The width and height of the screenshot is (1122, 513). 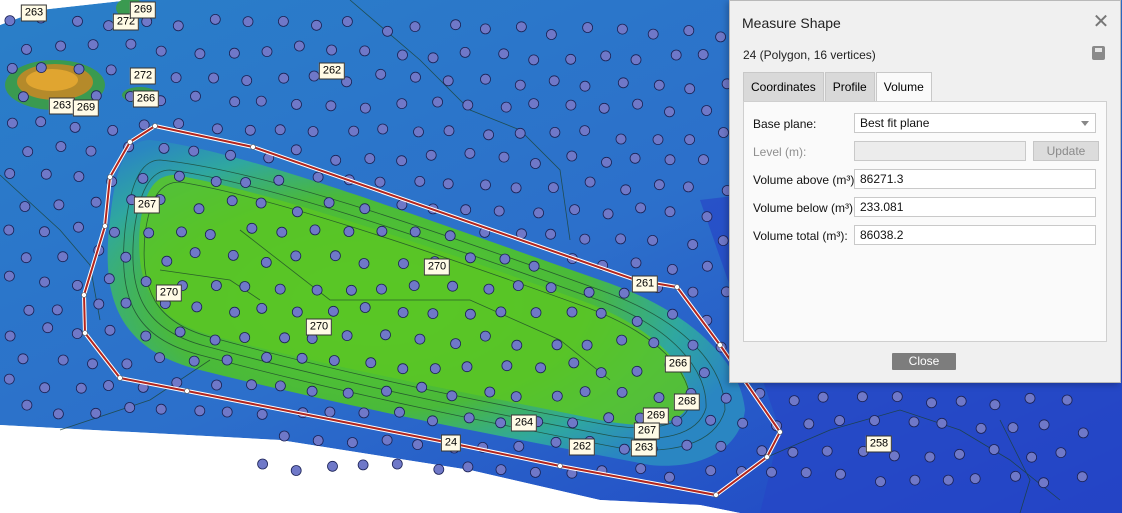 What do you see at coordinates (451, 443) in the screenshot?
I see `polygon-label: 24` at bounding box center [451, 443].